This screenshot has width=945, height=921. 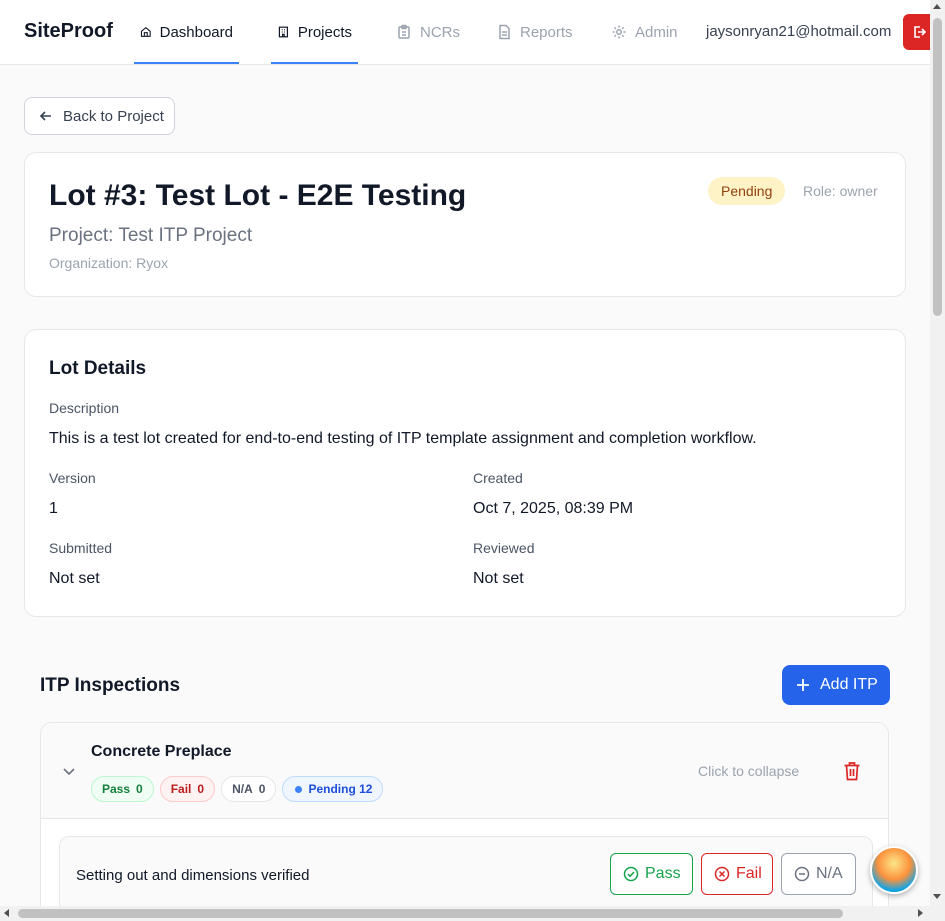 What do you see at coordinates (45, 116) in the screenshot?
I see `arrow-left-icon` at bounding box center [45, 116].